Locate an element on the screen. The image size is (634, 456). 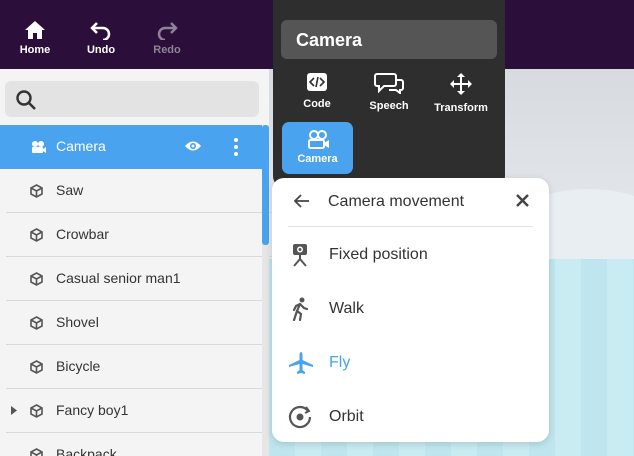
speech-label: Speech is located at coordinates (389, 106).